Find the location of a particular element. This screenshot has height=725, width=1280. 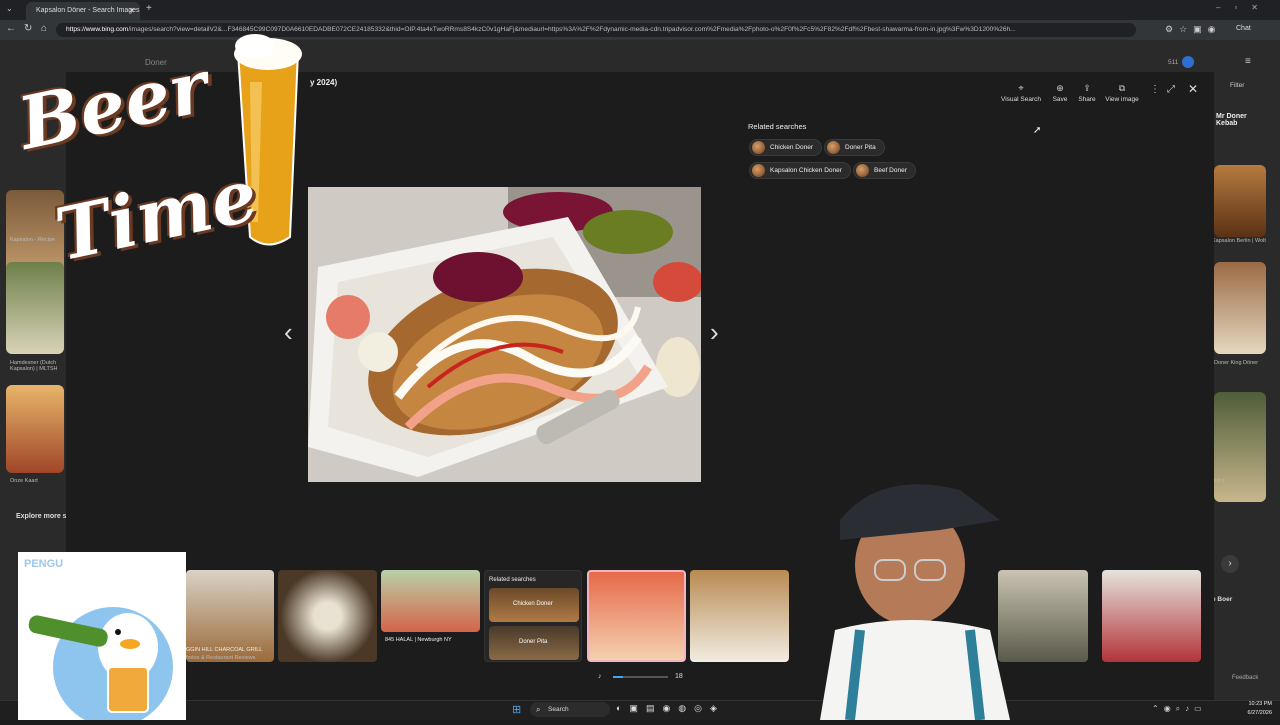

chip-label: Beef Doner is located at coordinates (890, 170).